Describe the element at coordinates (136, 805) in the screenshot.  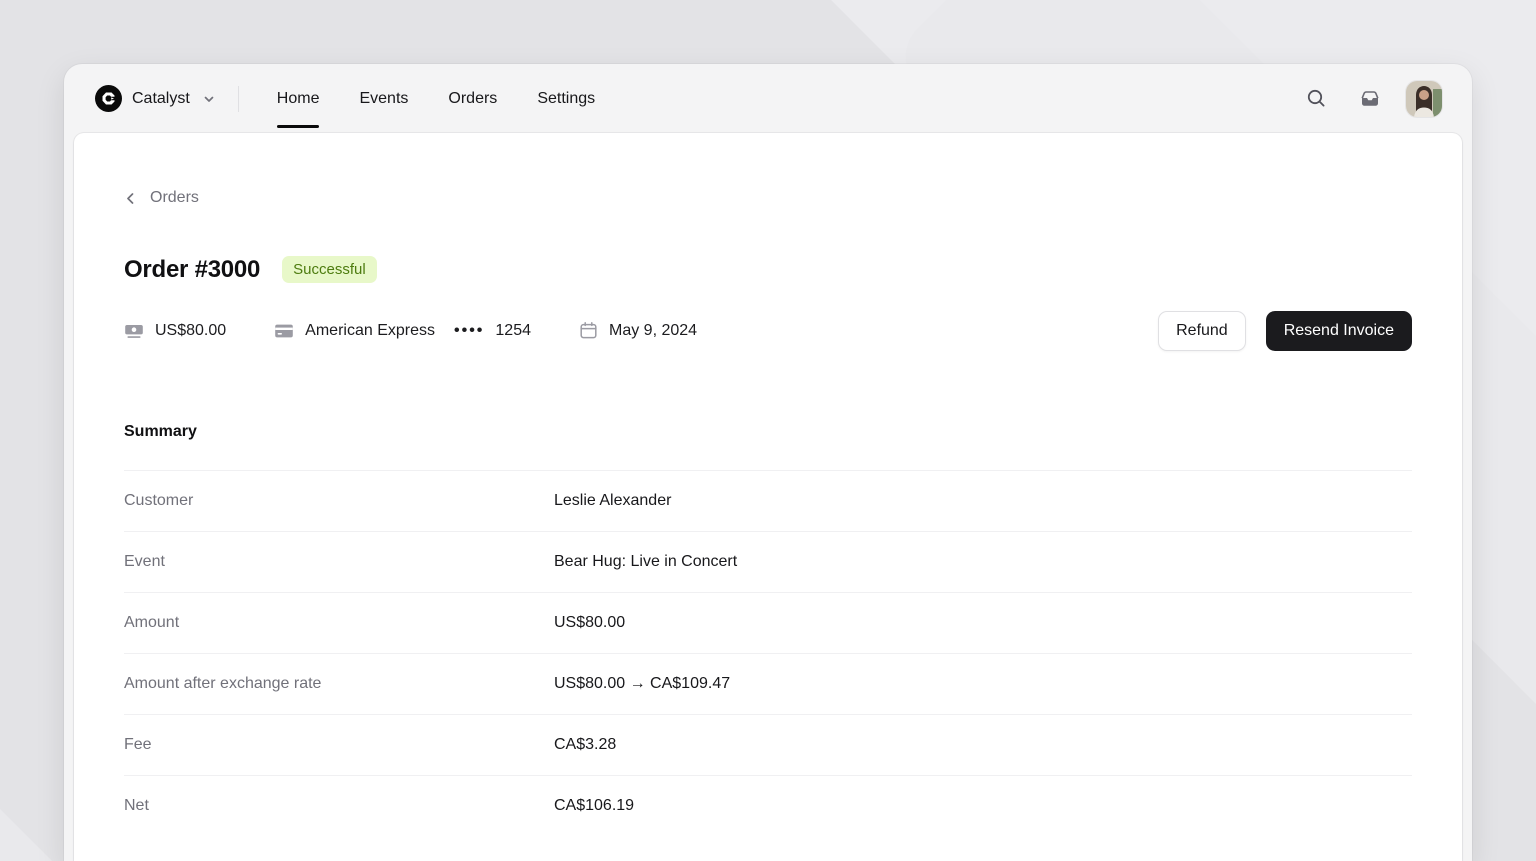
I see `row-label: Net` at that location.